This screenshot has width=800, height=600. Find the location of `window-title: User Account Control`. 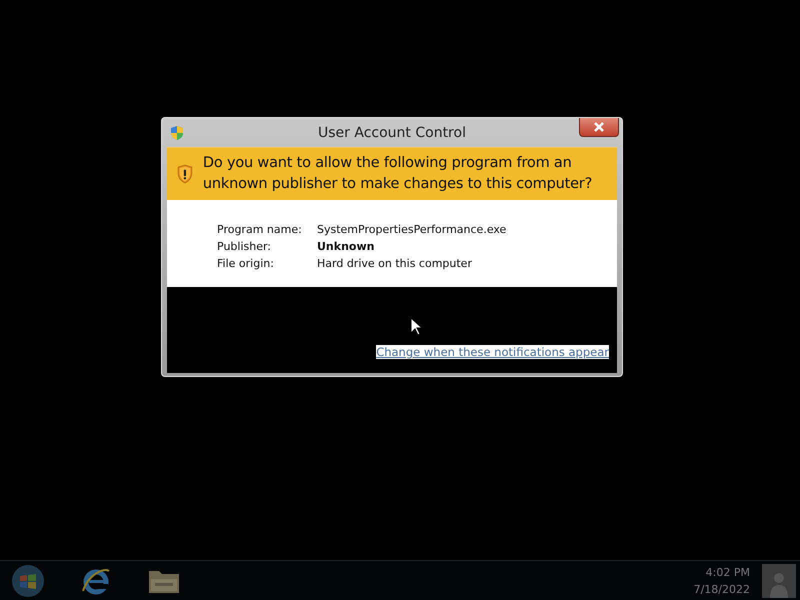

window-title: User Account Control is located at coordinates (392, 132).